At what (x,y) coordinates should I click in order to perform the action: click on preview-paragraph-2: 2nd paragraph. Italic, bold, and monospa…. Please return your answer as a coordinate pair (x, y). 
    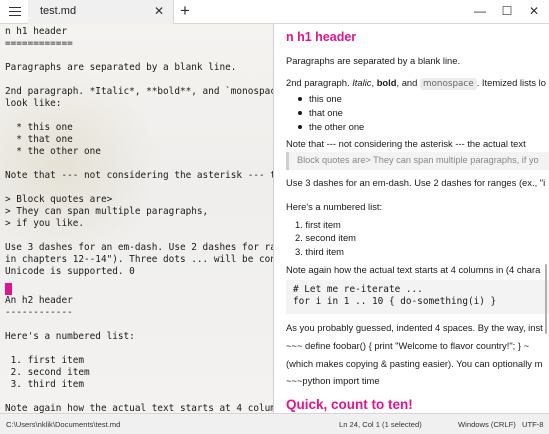
    Looking at the image, I should click on (416, 83).